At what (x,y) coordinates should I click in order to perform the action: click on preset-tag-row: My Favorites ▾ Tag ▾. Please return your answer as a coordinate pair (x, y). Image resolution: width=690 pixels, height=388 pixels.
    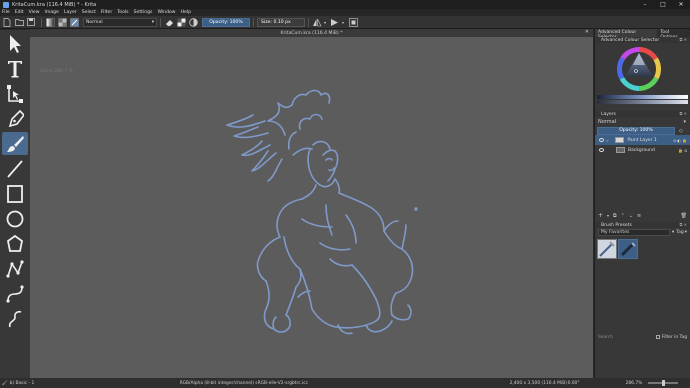
    Looking at the image, I should click on (642, 232).